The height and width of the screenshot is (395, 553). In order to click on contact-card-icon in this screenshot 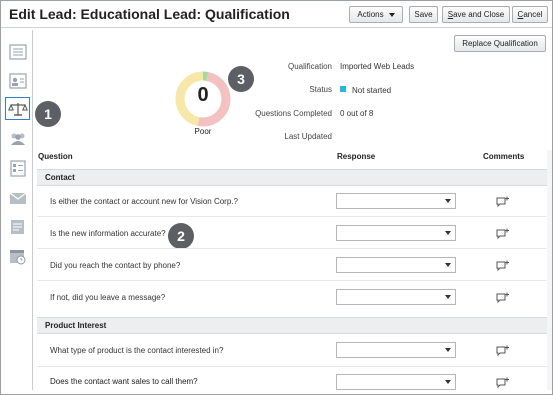, I will do `click(17, 80)`.